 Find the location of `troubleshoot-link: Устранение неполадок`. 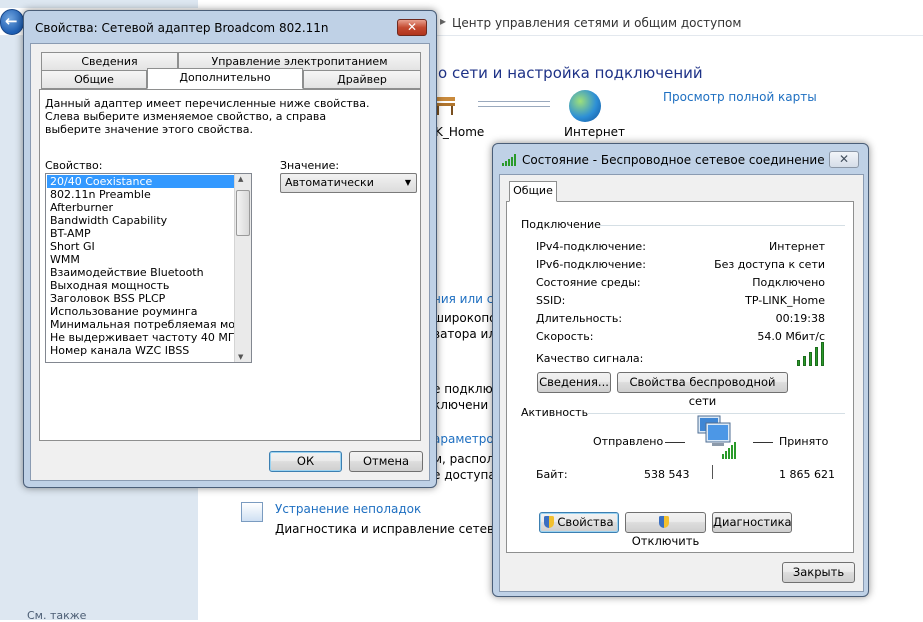

troubleshoot-link: Устранение неполадок is located at coordinates (348, 509).